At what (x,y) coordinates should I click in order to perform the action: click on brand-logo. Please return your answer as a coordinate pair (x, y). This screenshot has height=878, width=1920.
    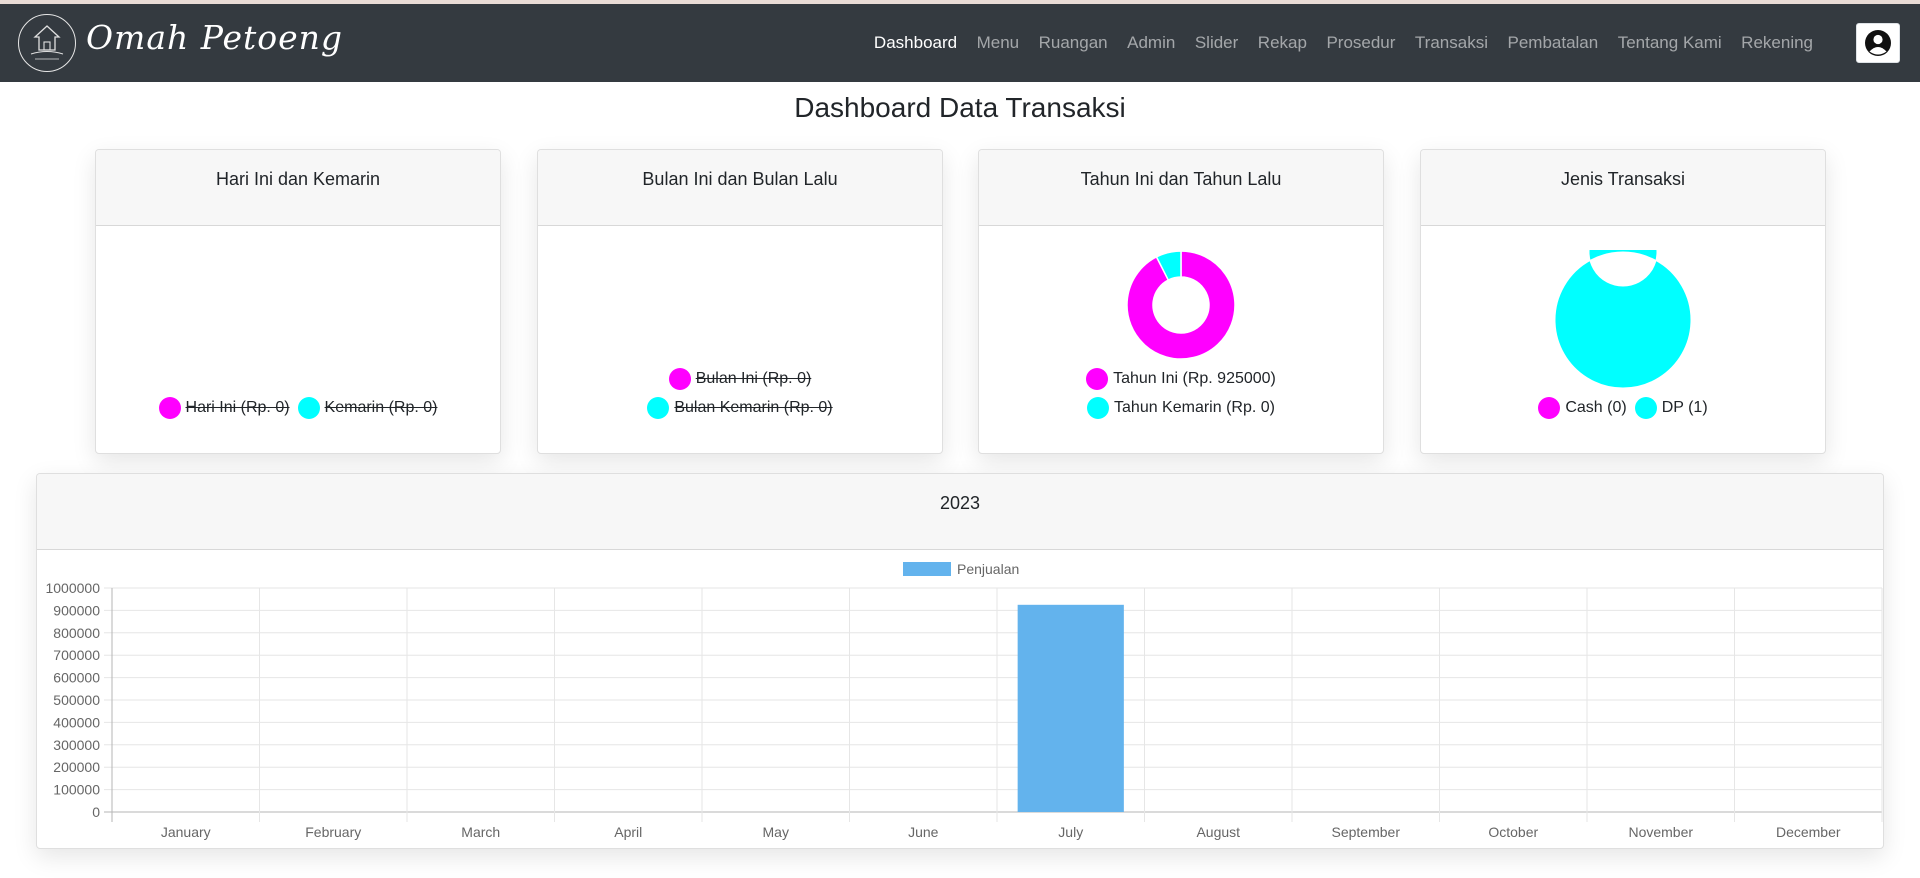
    Looking at the image, I should click on (47, 43).